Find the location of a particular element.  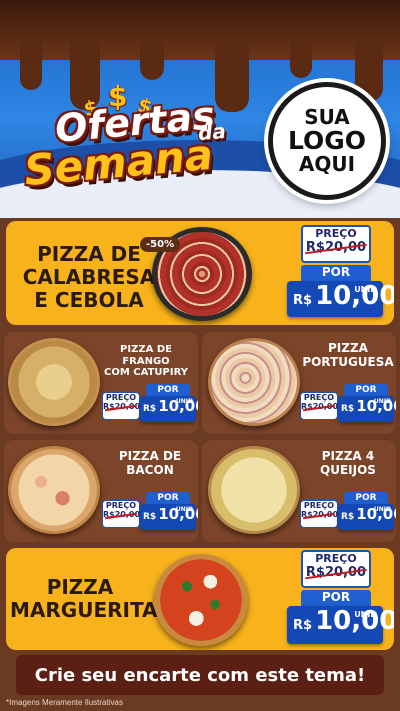

product-name-line: PIZZA DE FRANGO is located at coordinates (146, 355).